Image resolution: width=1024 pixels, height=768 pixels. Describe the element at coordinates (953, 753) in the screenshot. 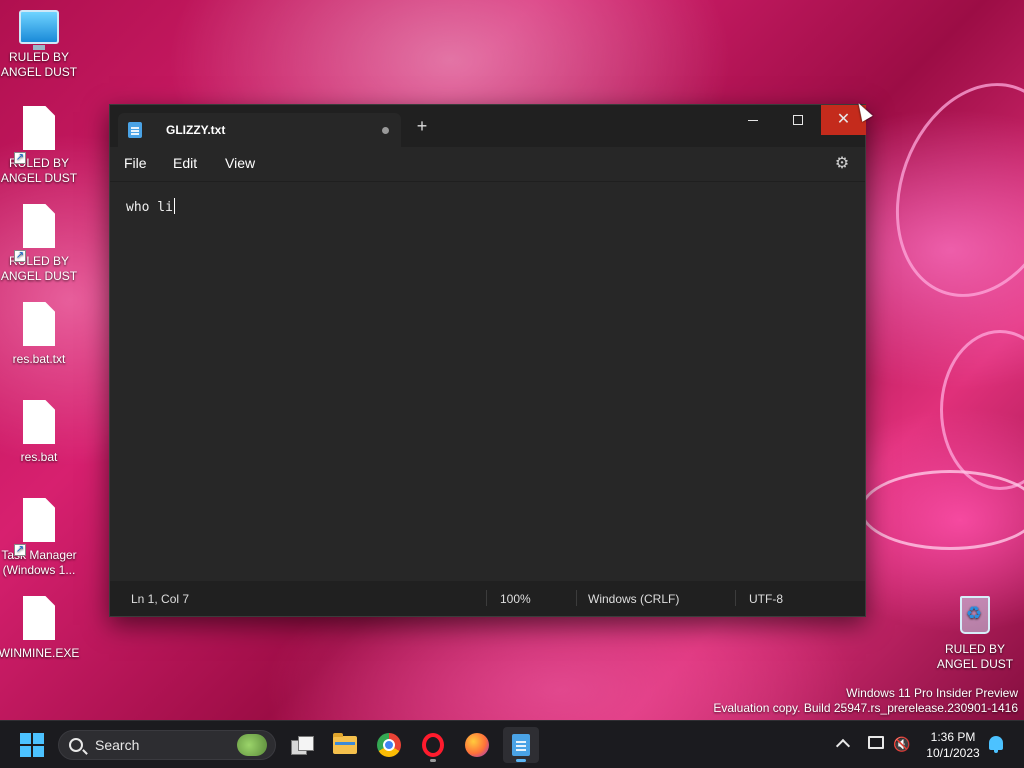

I see `clock-date: 10/1/2023` at that location.